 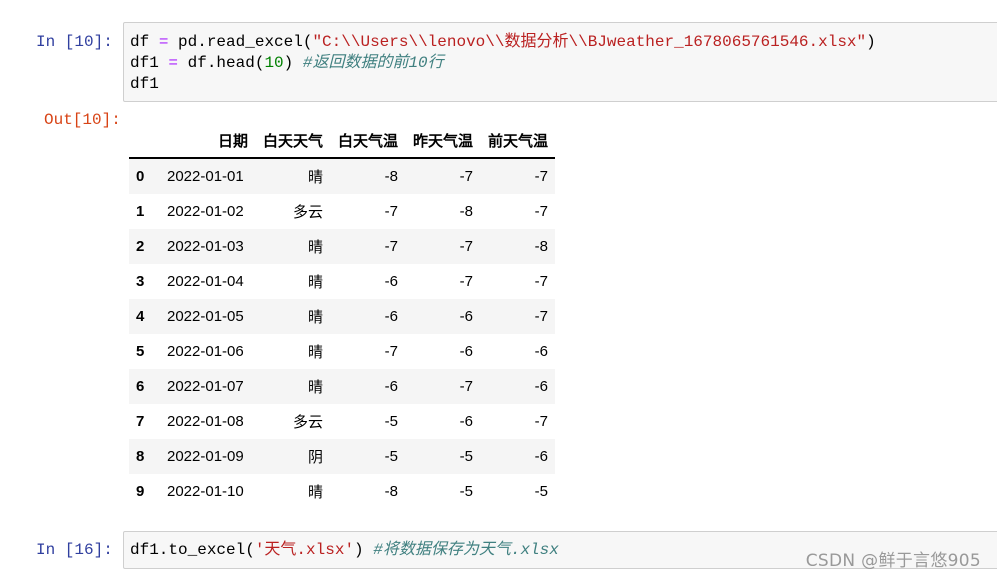 I want to click on date-cell: 2022-01-06, so click(x=205, y=351).